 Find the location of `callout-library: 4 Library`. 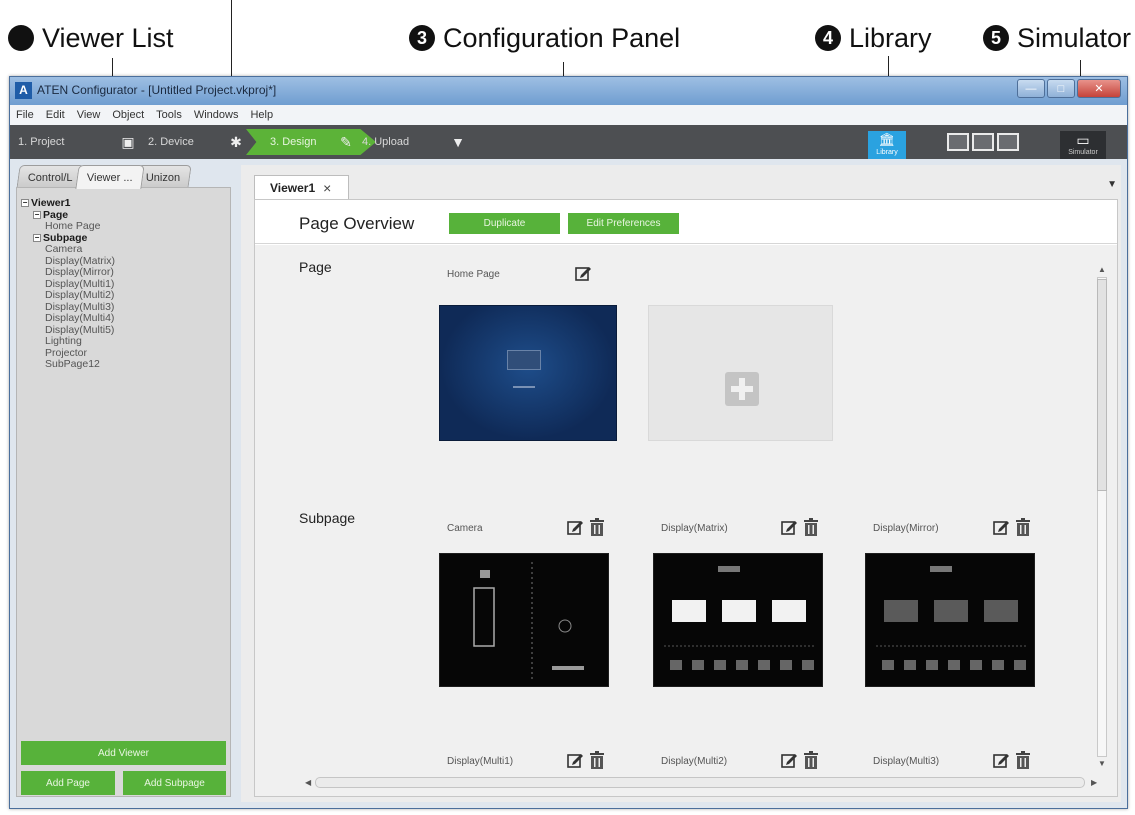

callout-library: 4 Library is located at coordinates (873, 38).